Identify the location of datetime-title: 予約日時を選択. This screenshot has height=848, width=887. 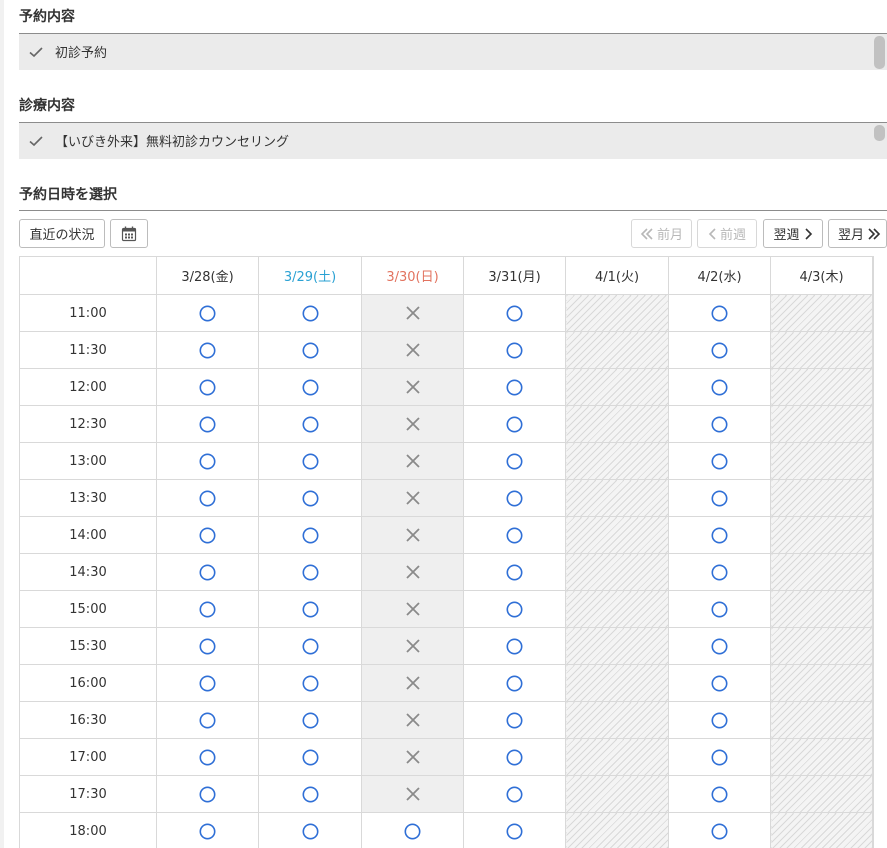
(68, 195).